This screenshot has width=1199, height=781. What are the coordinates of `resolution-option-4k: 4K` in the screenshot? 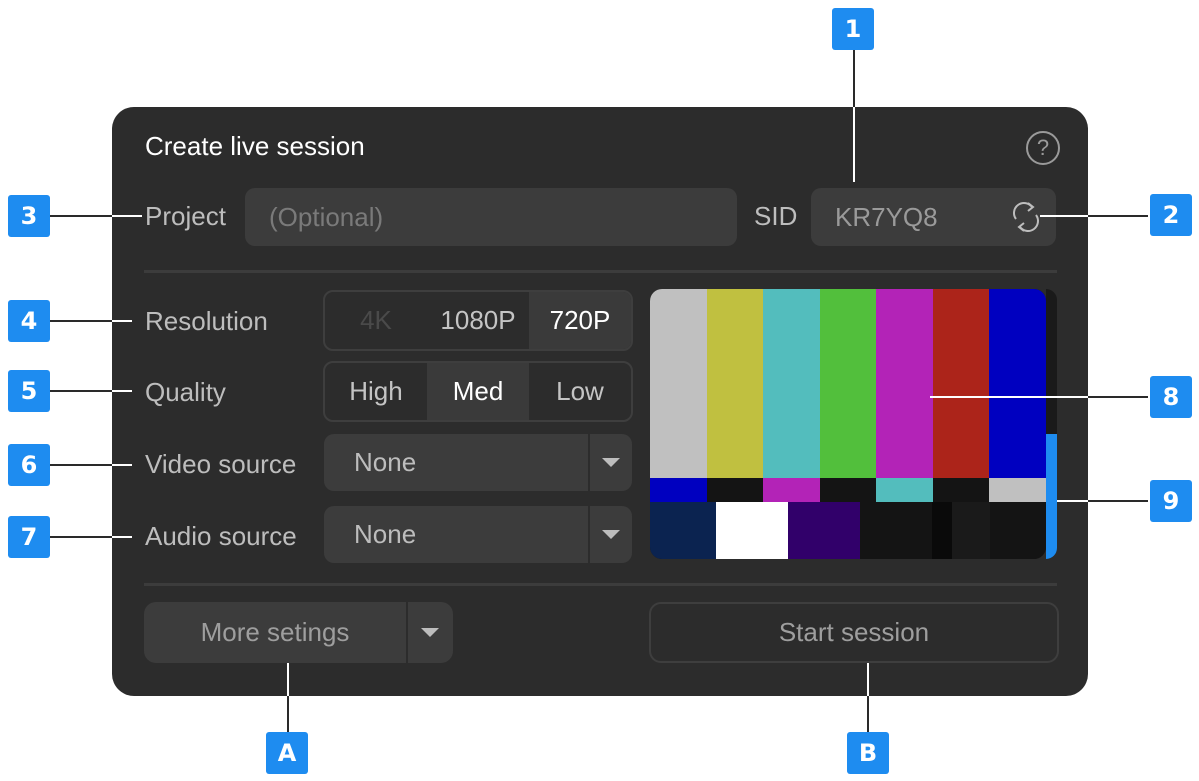 It's located at (376, 320).